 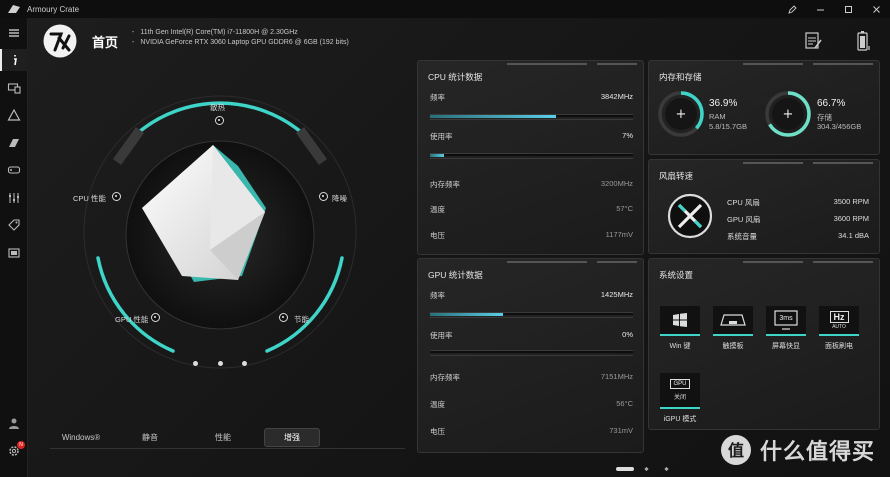 I want to click on igpu-mode-status: 关闭, so click(x=679, y=398).